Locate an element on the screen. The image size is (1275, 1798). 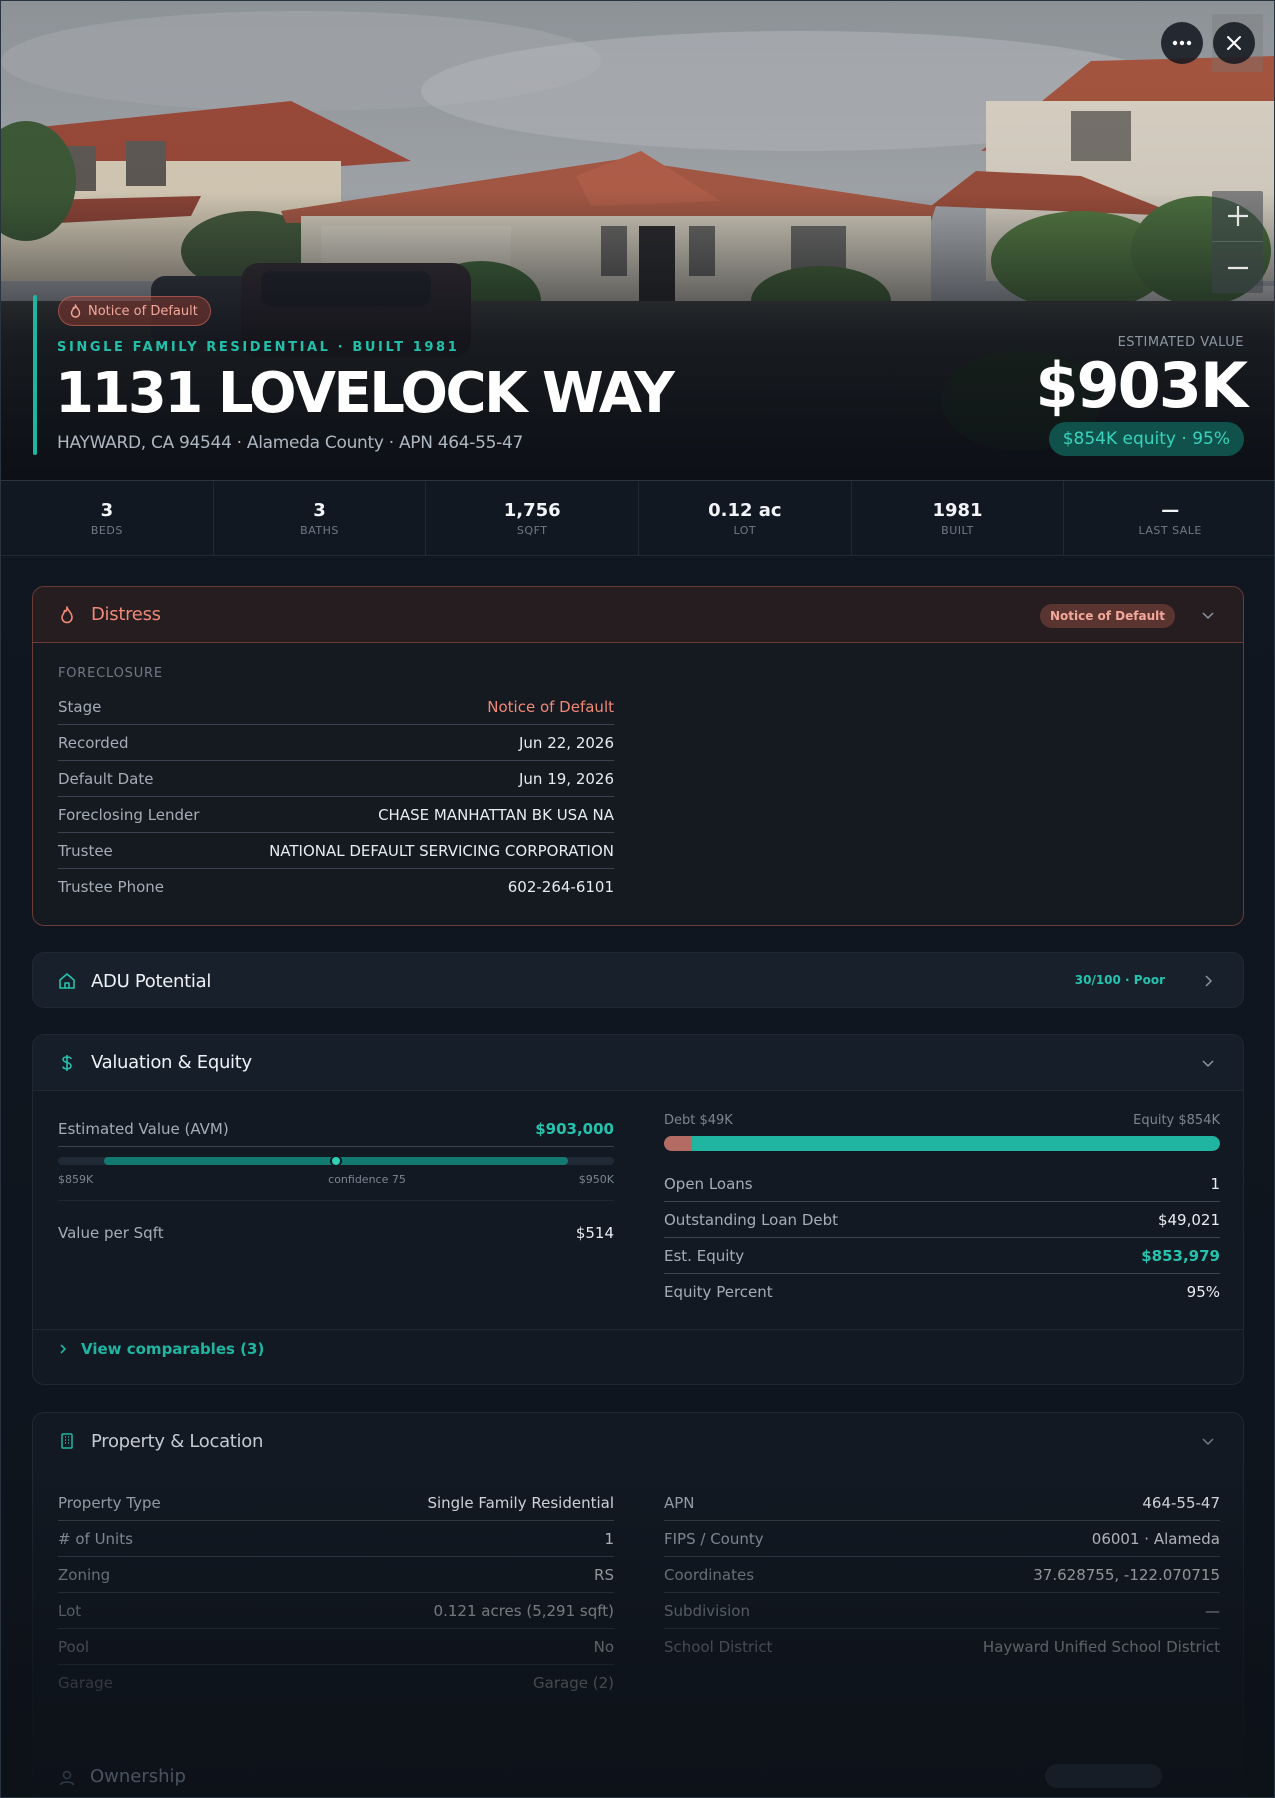
flame-icon is located at coordinates (75, 311).